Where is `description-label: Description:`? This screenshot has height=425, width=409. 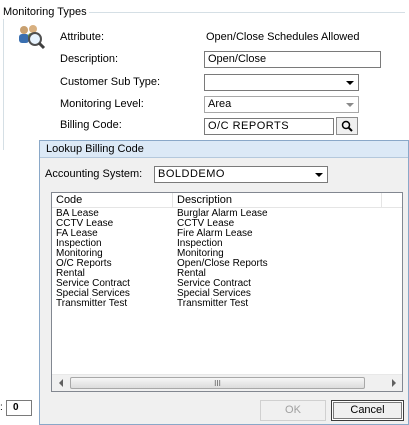 description-label: Description: is located at coordinates (89, 59).